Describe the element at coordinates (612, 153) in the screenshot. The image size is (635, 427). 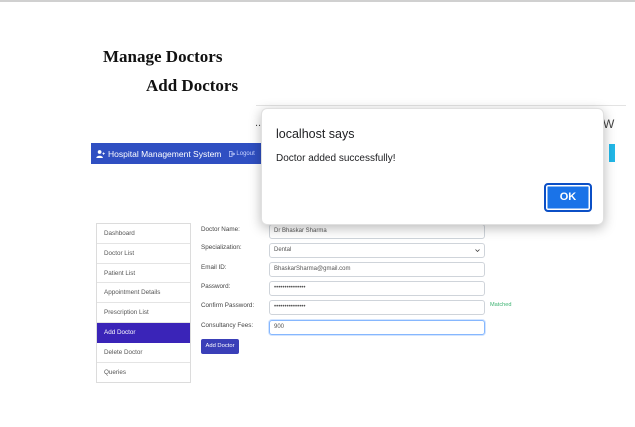
I see `background-accent-bar` at that location.